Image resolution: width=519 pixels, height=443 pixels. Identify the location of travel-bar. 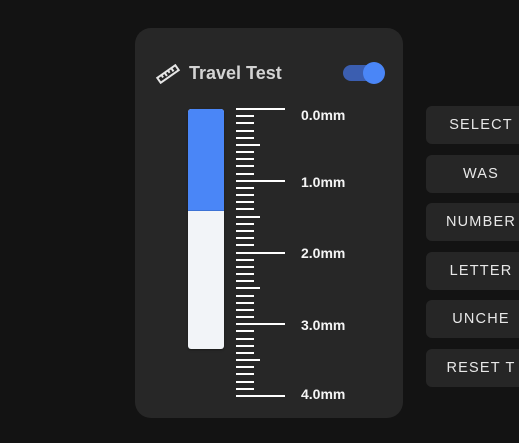
(206, 229).